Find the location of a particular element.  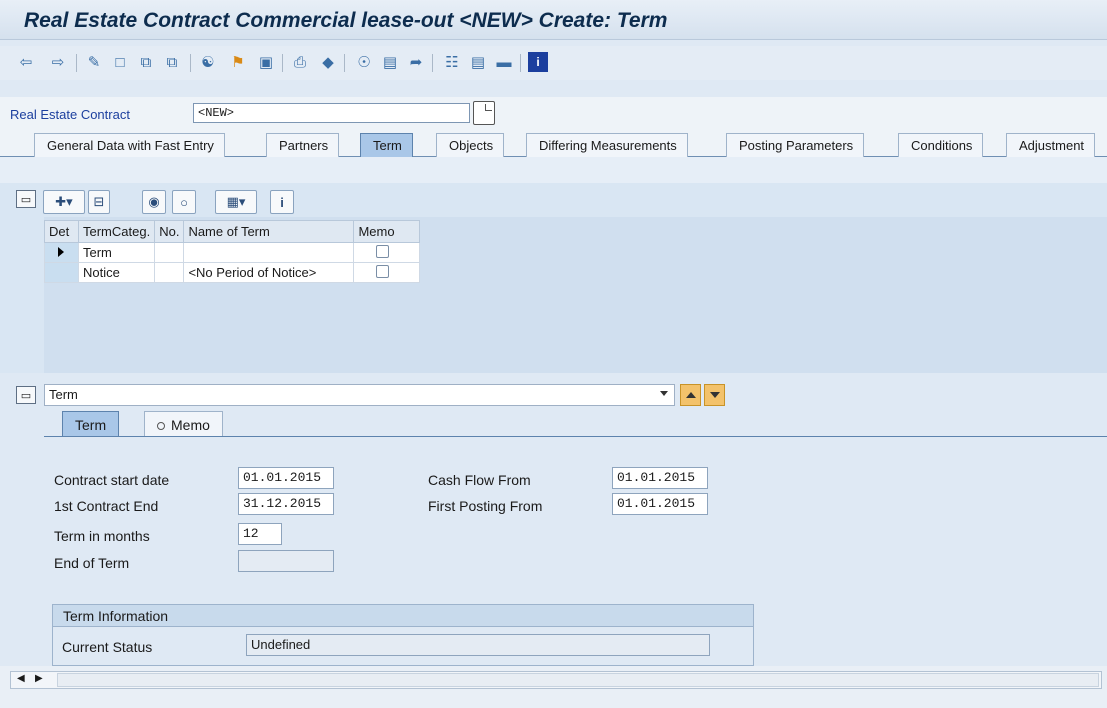

cell-name-of-term is located at coordinates (269, 252).